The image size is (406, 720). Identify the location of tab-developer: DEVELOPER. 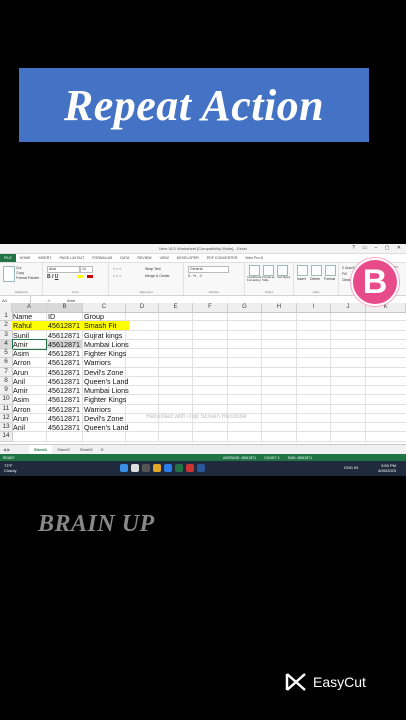
(188, 258).